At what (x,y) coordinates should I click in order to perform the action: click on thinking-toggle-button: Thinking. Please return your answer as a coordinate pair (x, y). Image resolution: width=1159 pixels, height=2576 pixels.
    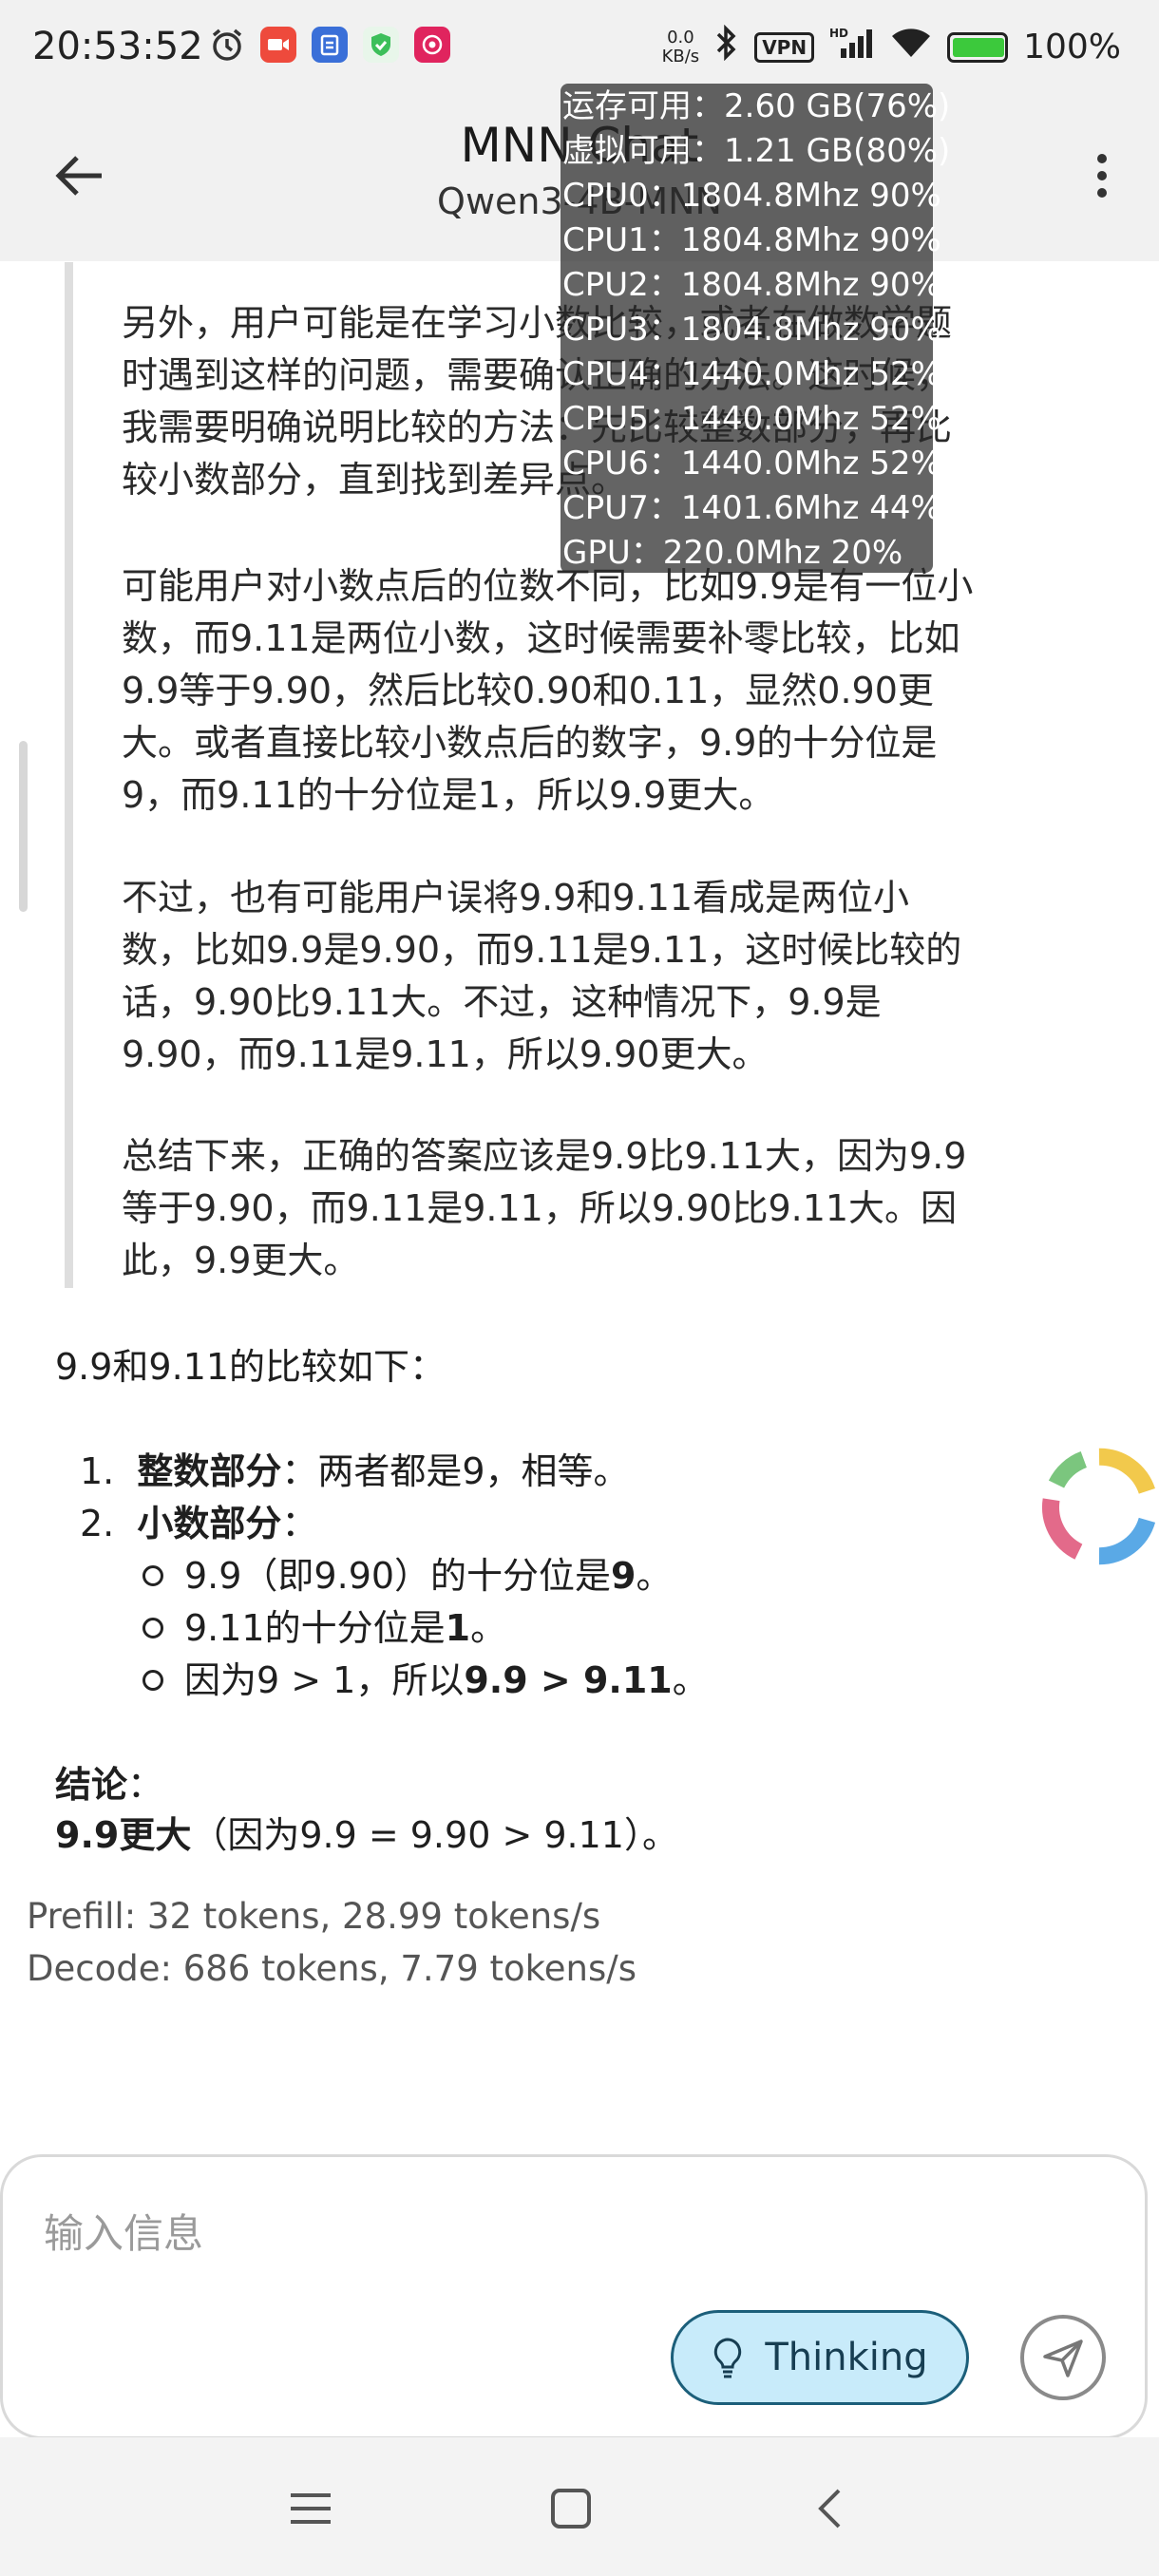
    Looking at the image, I should click on (820, 2357).